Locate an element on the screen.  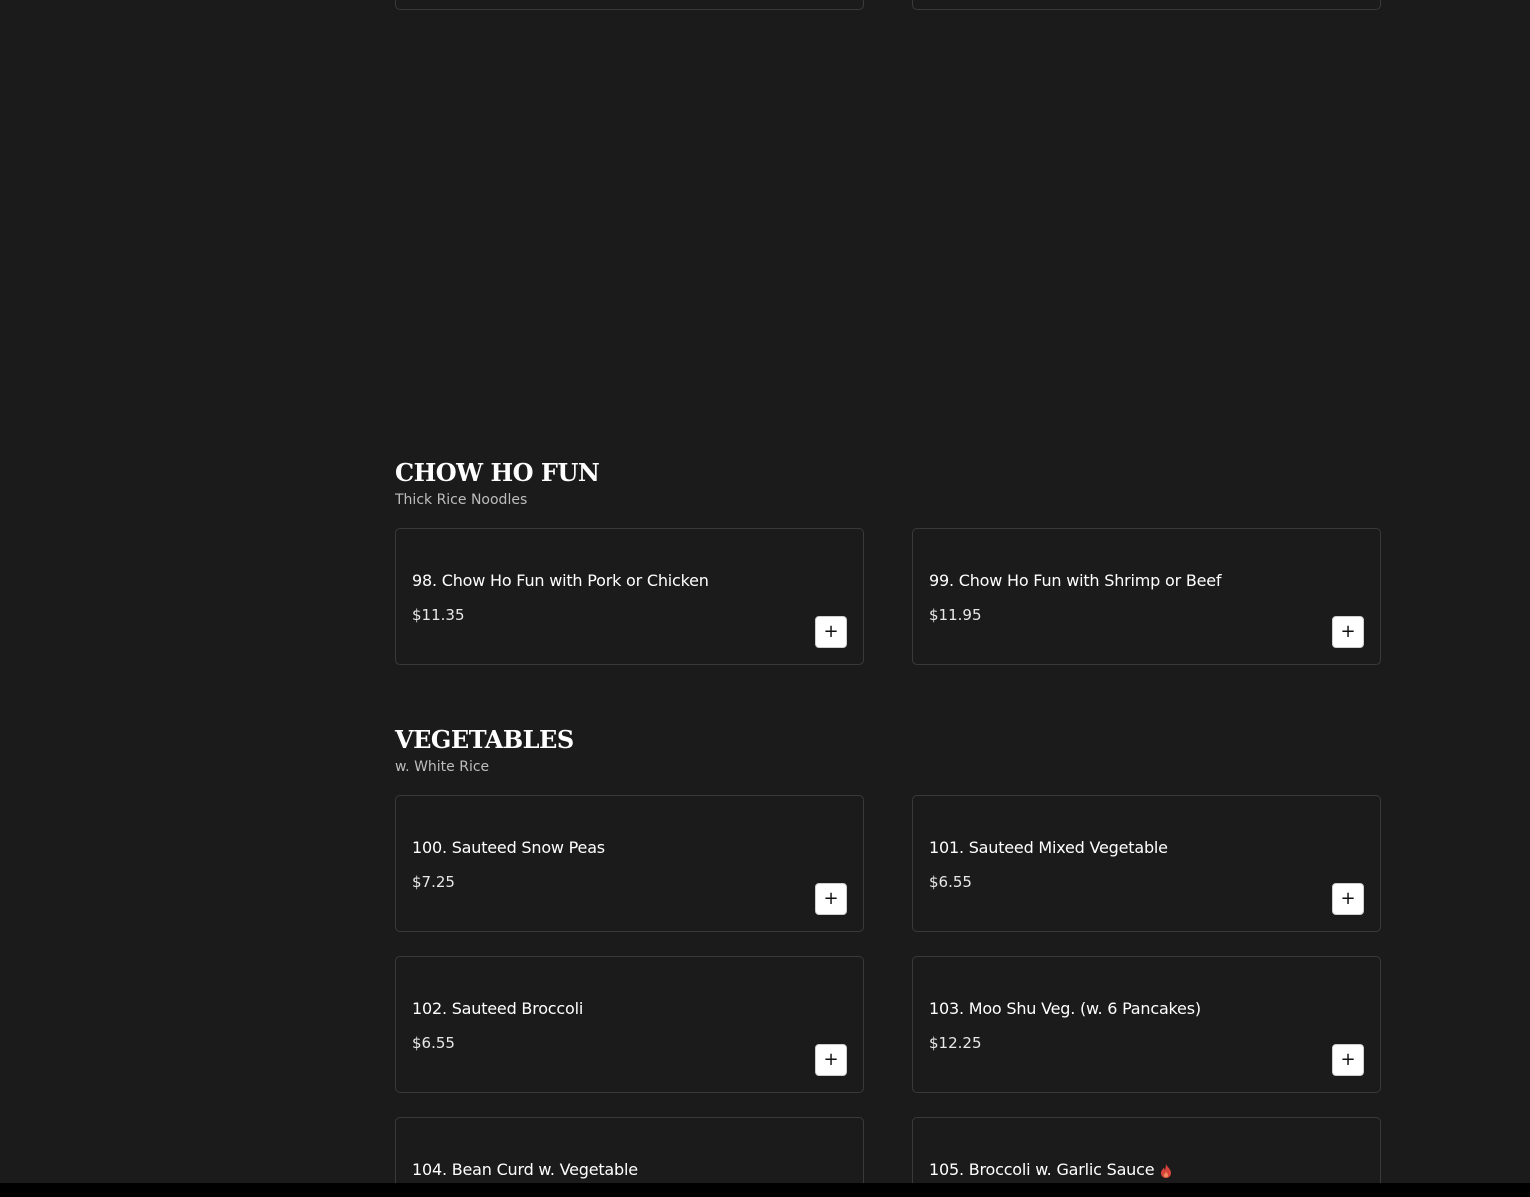
menu-item-card: 101. Sauteed Mixed Vegetable $6.55 + is located at coordinates (1146, 863).